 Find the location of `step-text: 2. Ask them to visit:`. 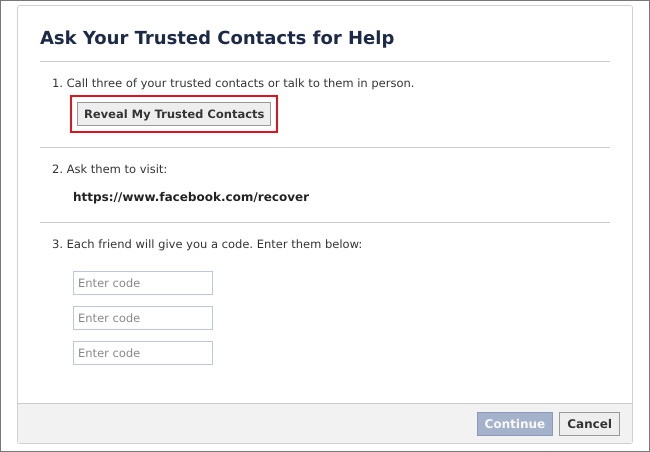

step-text: 2. Ask them to visit: is located at coordinates (110, 169).